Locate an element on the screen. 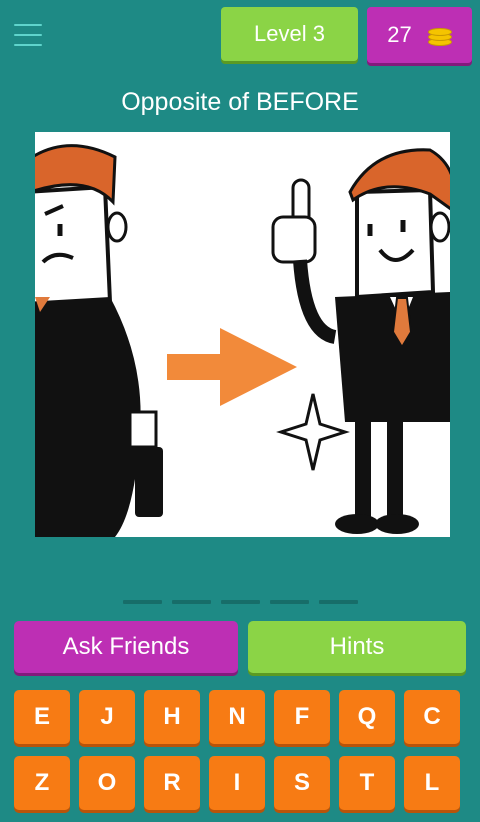 This screenshot has width=480, height=822. letter-key: S is located at coordinates (302, 783).